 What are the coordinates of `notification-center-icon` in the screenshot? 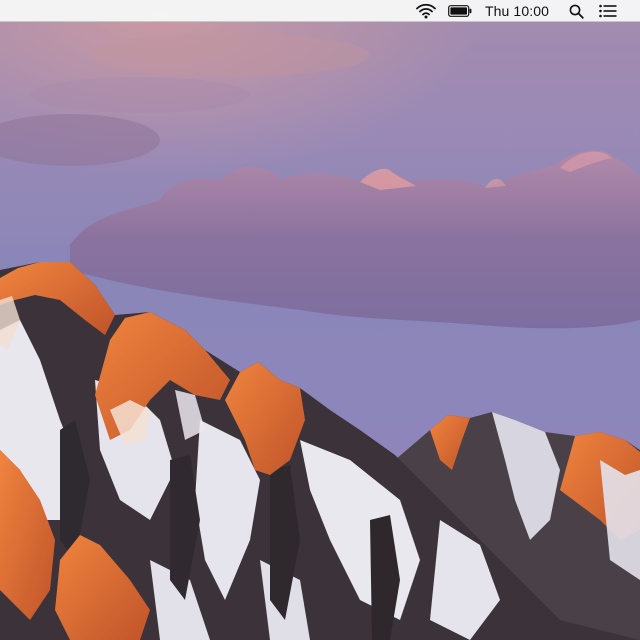 It's located at (608, 11).